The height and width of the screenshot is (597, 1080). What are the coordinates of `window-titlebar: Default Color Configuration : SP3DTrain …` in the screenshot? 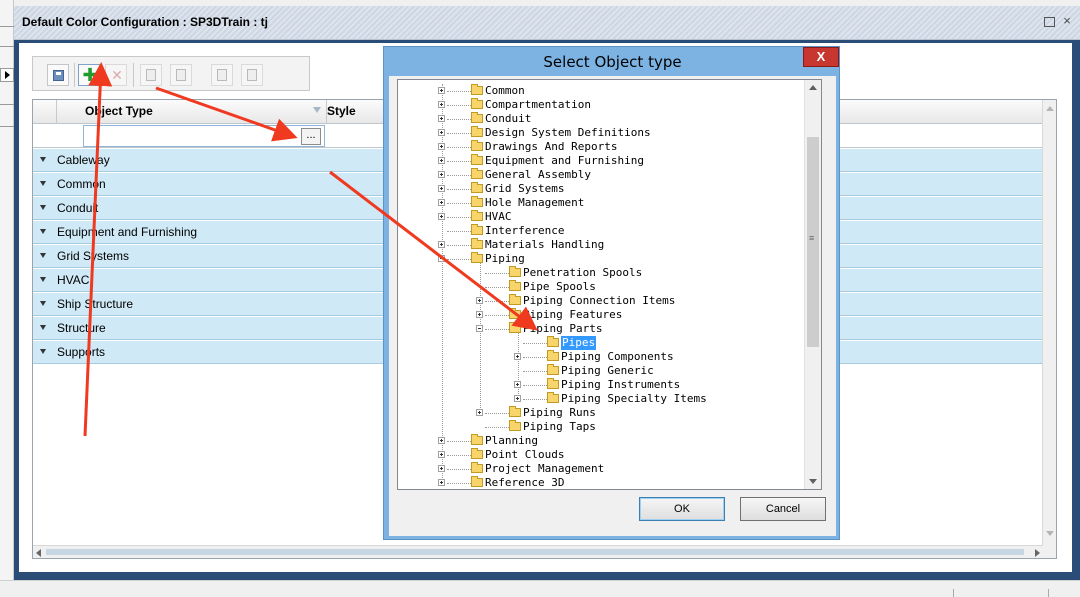 It's located at (547, 23).